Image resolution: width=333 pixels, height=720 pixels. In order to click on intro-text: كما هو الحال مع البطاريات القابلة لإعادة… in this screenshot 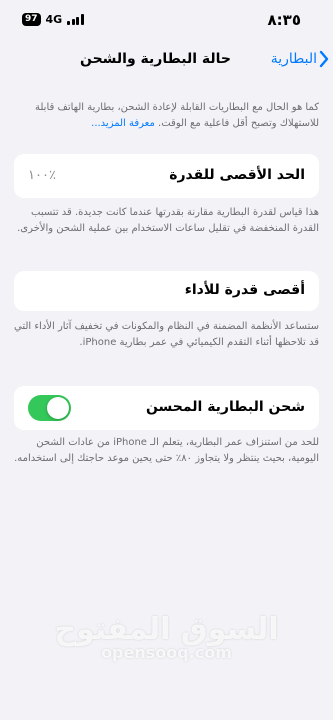, I will do `click(177, 115)`.